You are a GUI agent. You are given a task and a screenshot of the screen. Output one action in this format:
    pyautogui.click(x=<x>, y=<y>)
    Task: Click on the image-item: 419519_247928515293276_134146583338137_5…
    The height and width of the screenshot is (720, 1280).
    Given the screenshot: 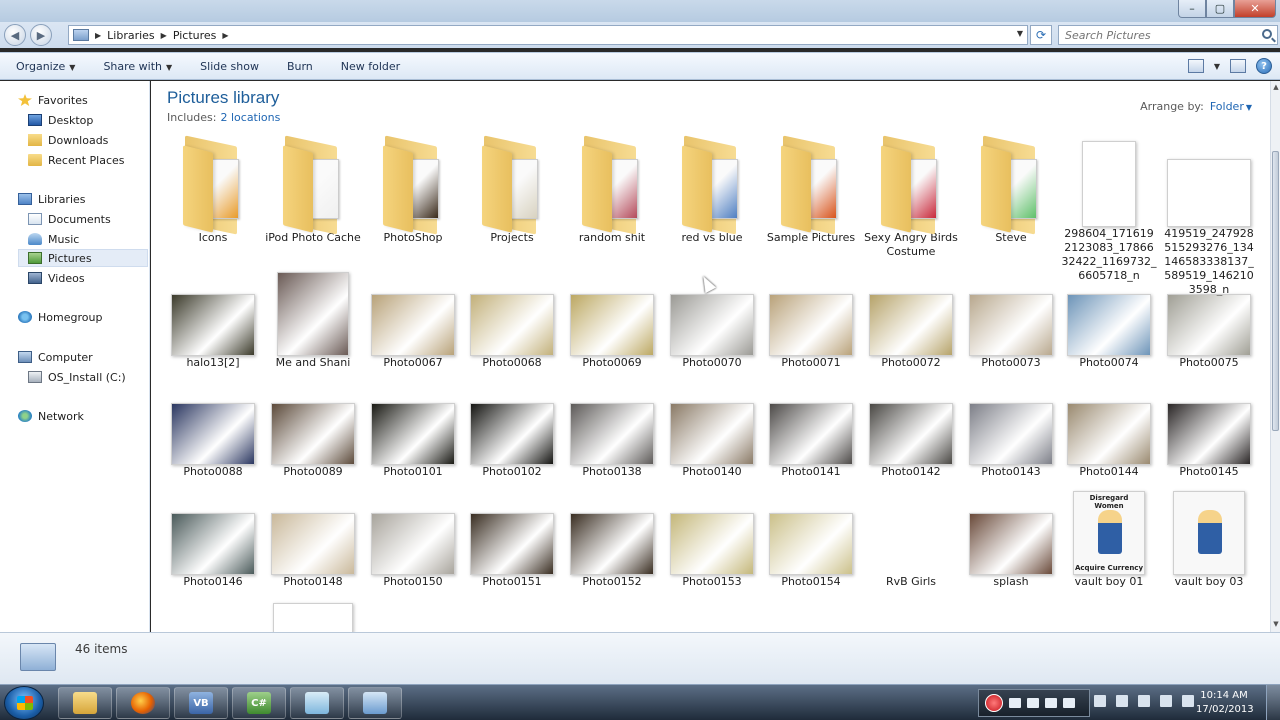 What is the action you would take?
    pyautogui.click(x=1209, y=228)
    